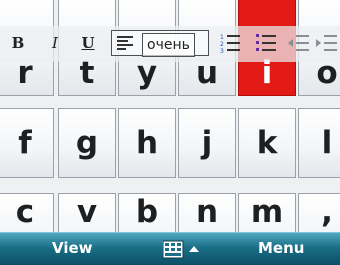  What do you see at coordinates (207, 143) in the screenshot?
I see `key-j: j` at bounding box center [207, 143].